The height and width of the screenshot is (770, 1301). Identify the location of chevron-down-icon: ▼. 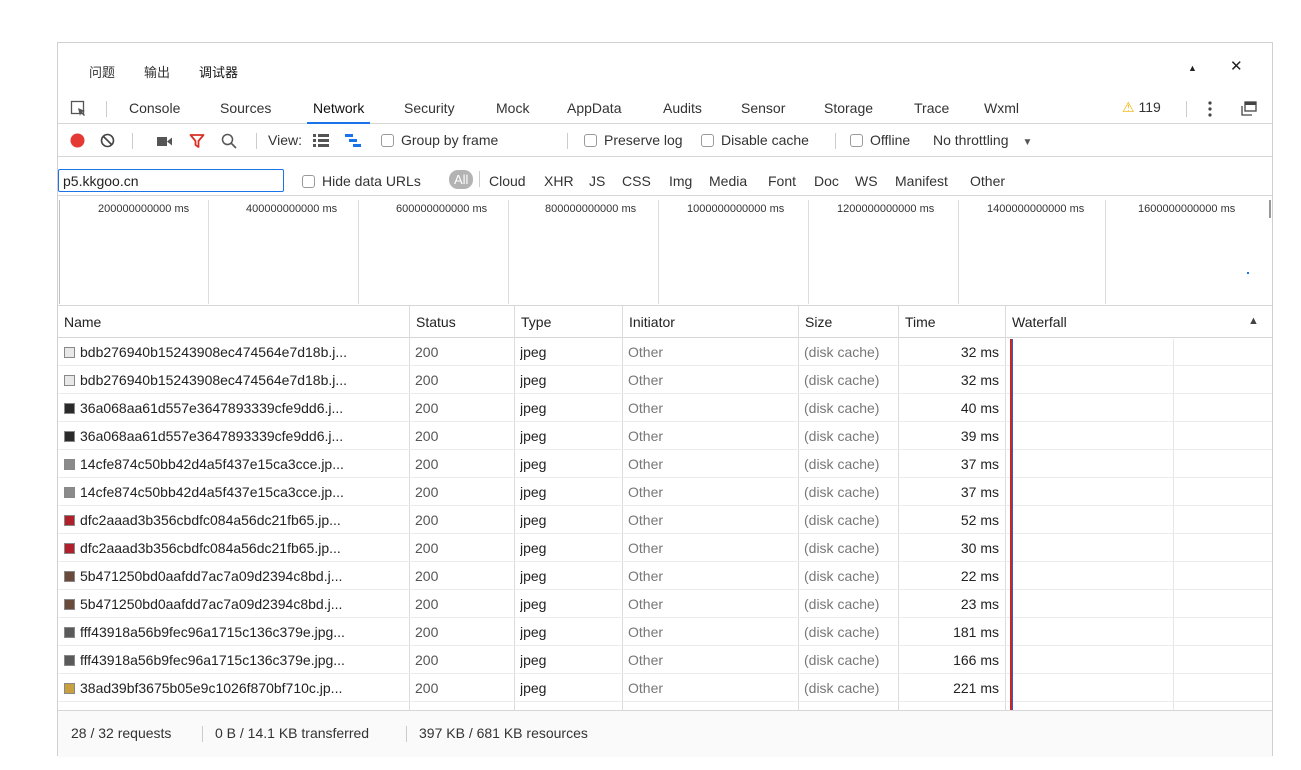
(1027, 142).